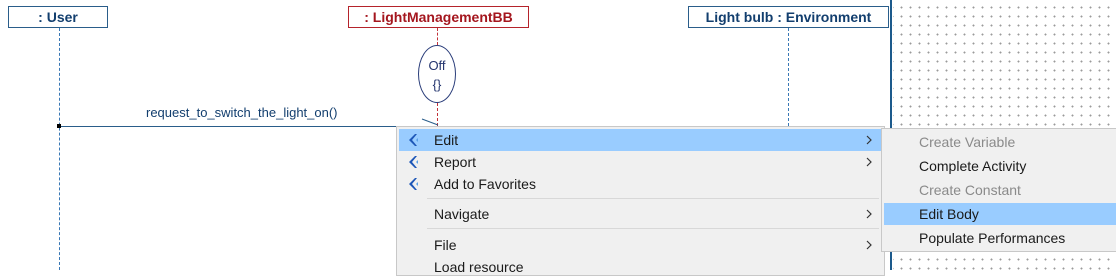  What do you see at coordinates (437, 36) in the screenshot?
I see `lifeline-lightmanagement-line-top` at bounding box center [437, 36].